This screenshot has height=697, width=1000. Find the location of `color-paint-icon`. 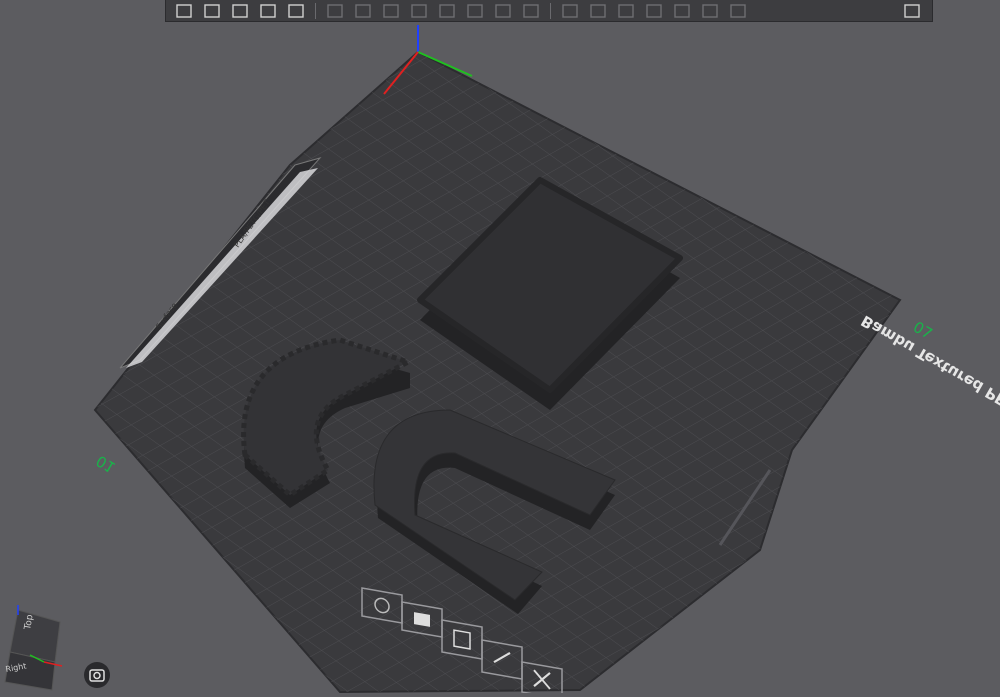

color-paint-icon is located at coordinates (531, 10).